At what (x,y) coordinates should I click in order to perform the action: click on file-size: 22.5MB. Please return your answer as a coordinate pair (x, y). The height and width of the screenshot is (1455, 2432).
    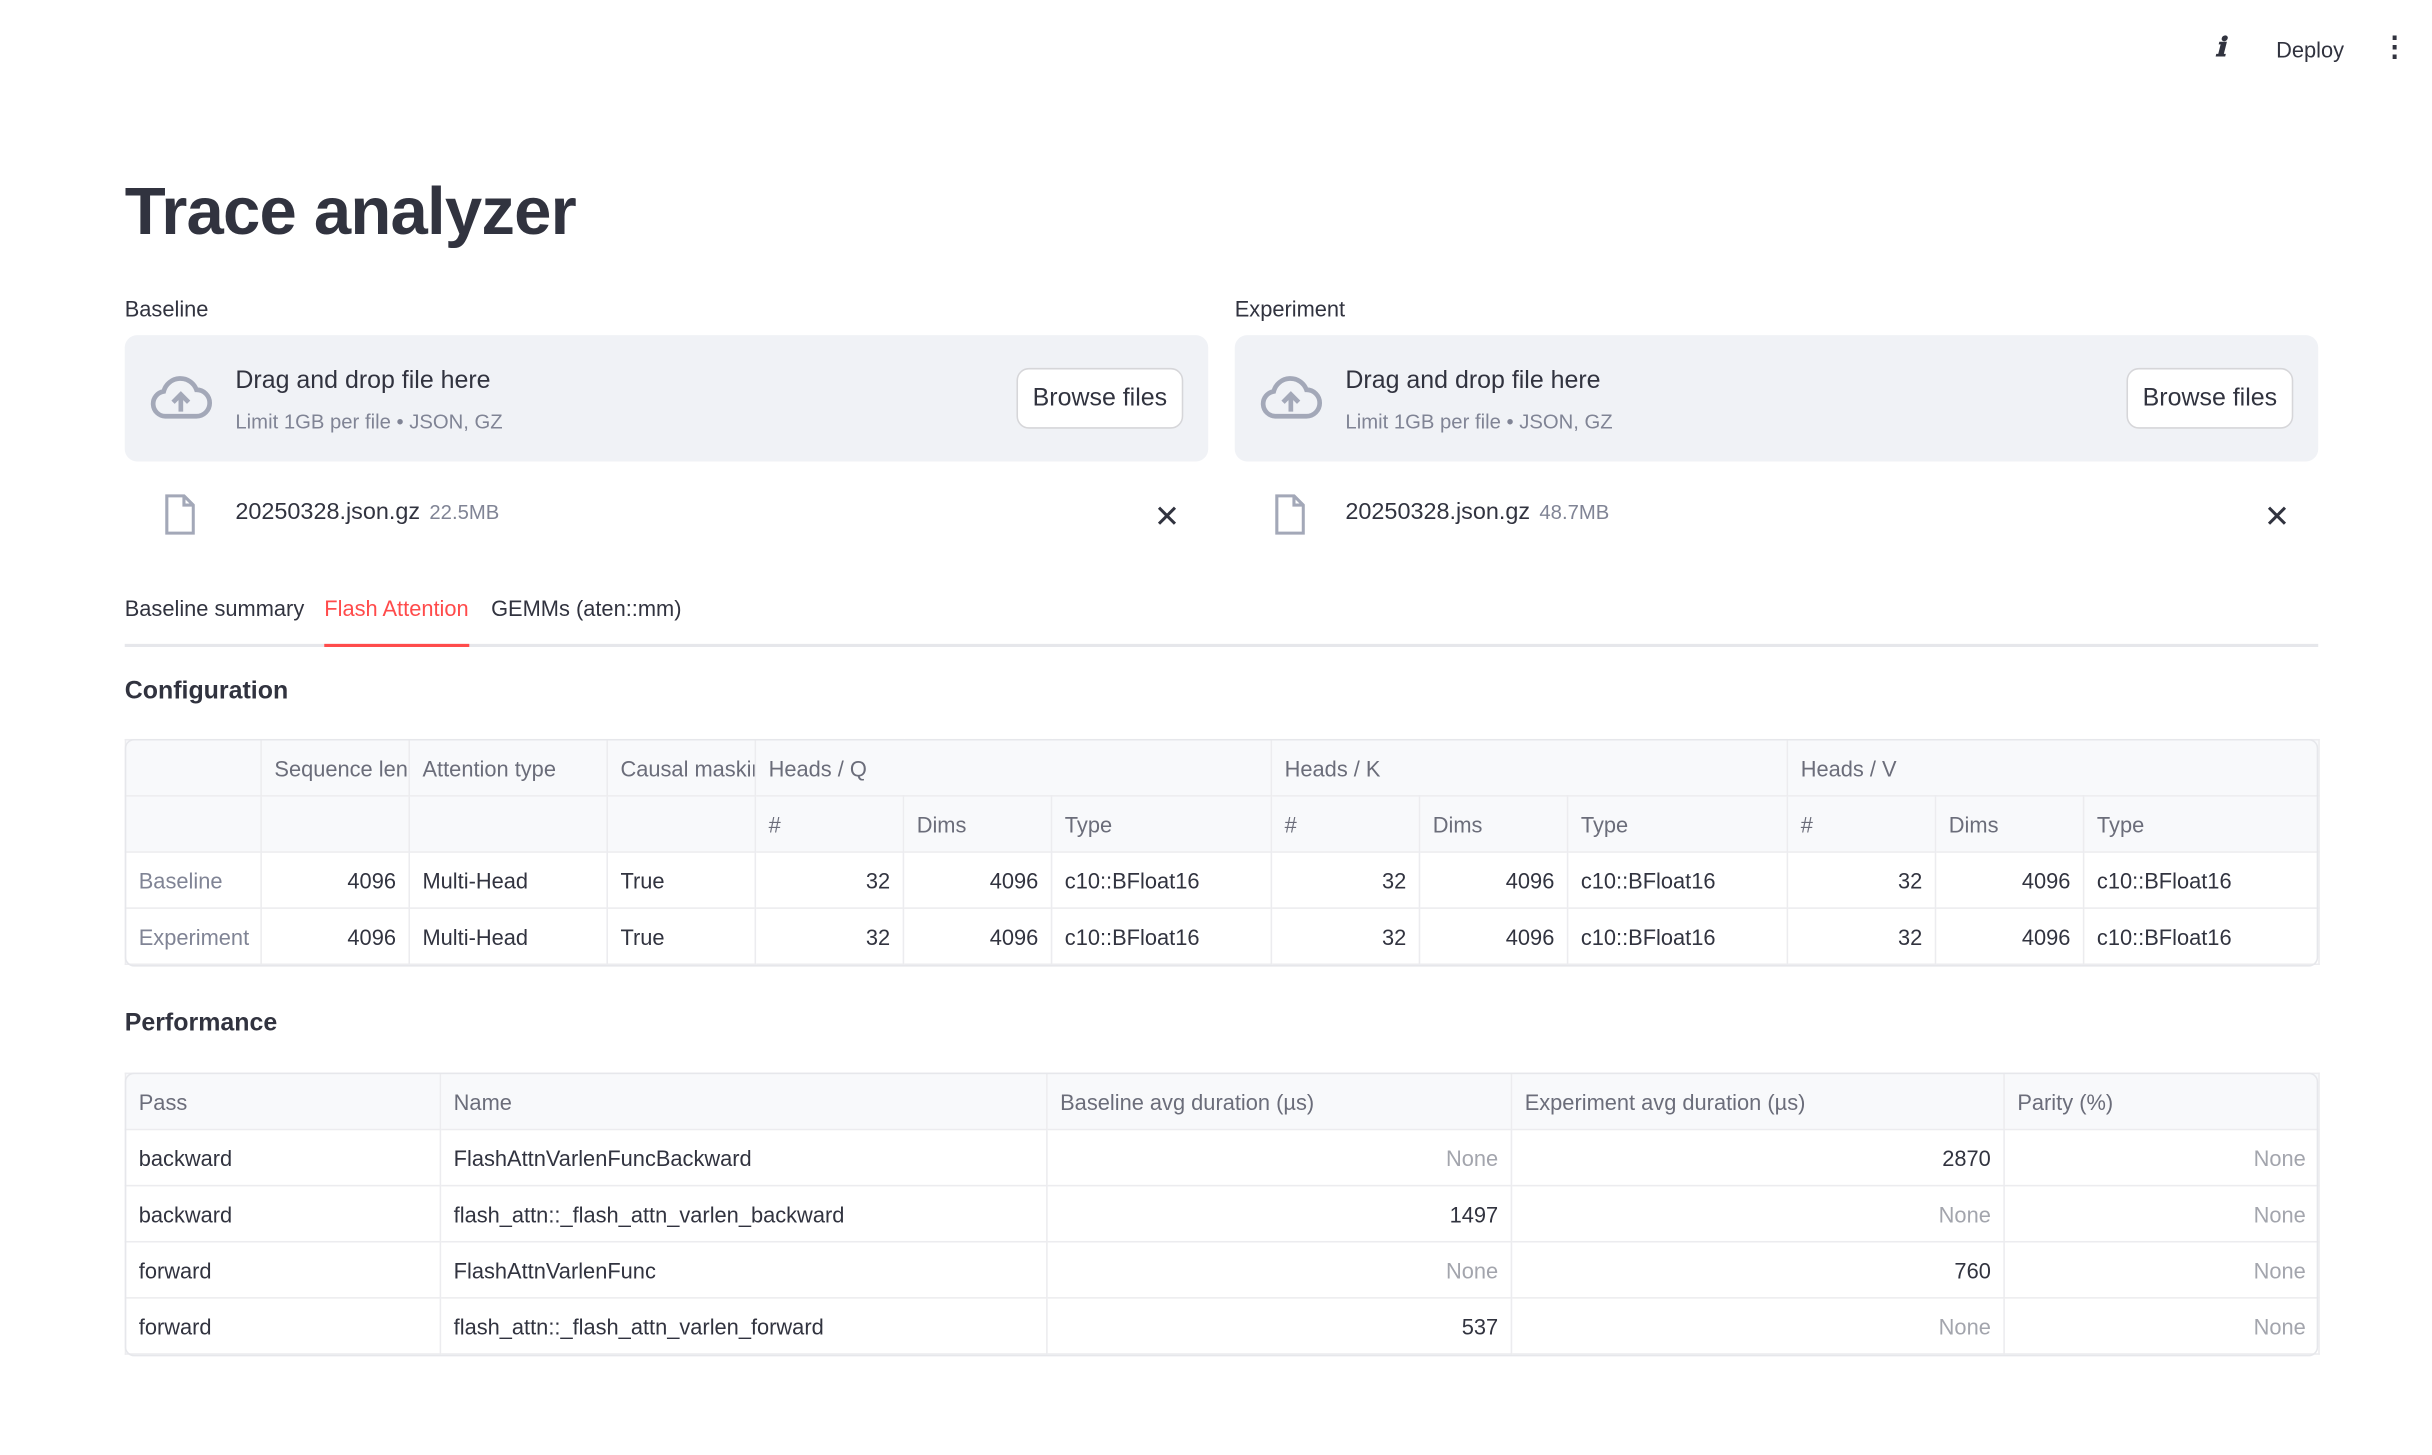
    Looking at the image, I should click on (464, 512).